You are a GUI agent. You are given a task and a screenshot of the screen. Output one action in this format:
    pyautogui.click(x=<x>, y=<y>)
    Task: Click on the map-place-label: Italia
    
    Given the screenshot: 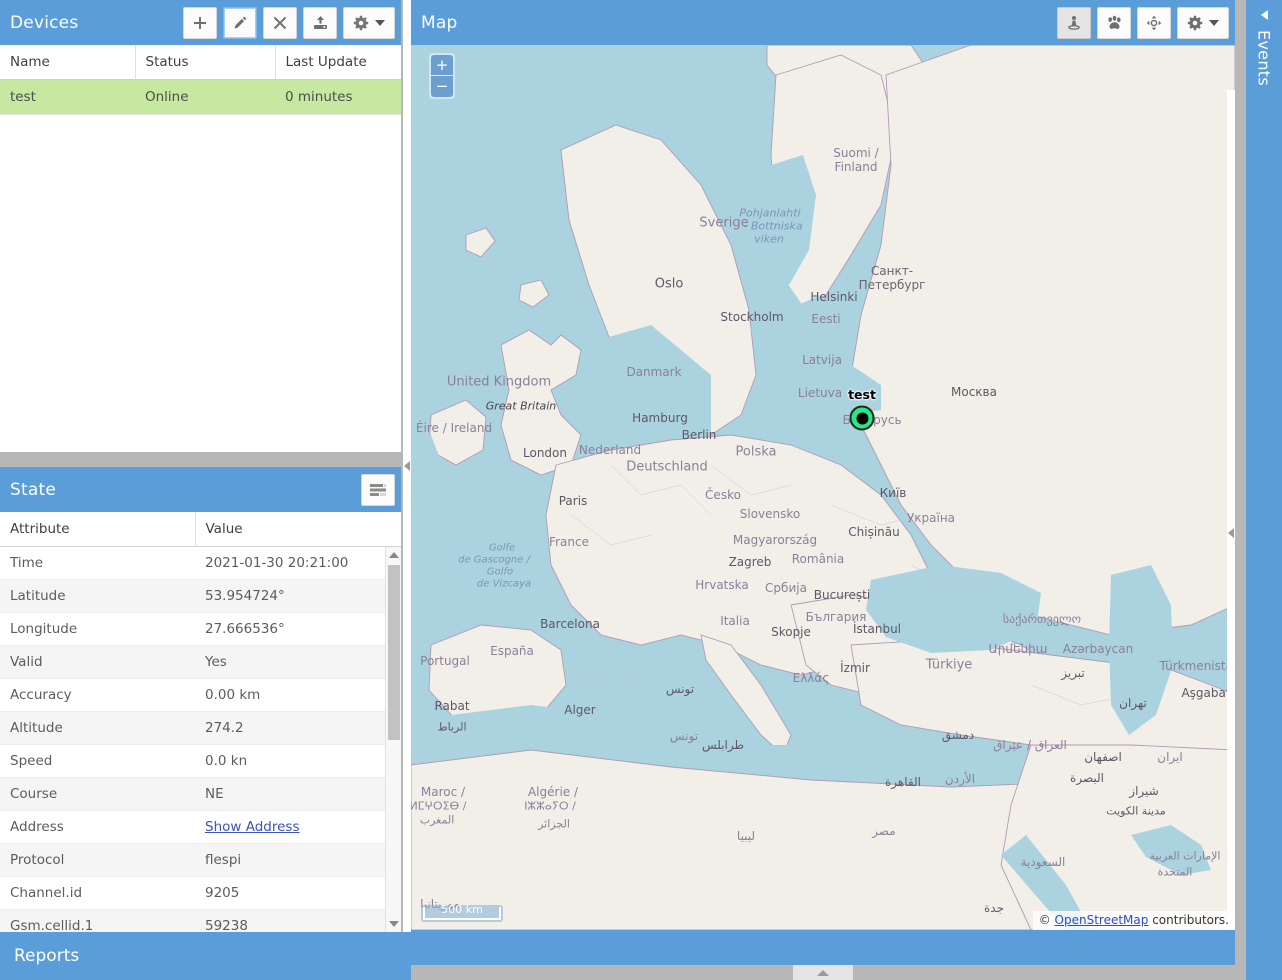 What is the action you would take?
    pyautogui.click(x=735, y=621)
    